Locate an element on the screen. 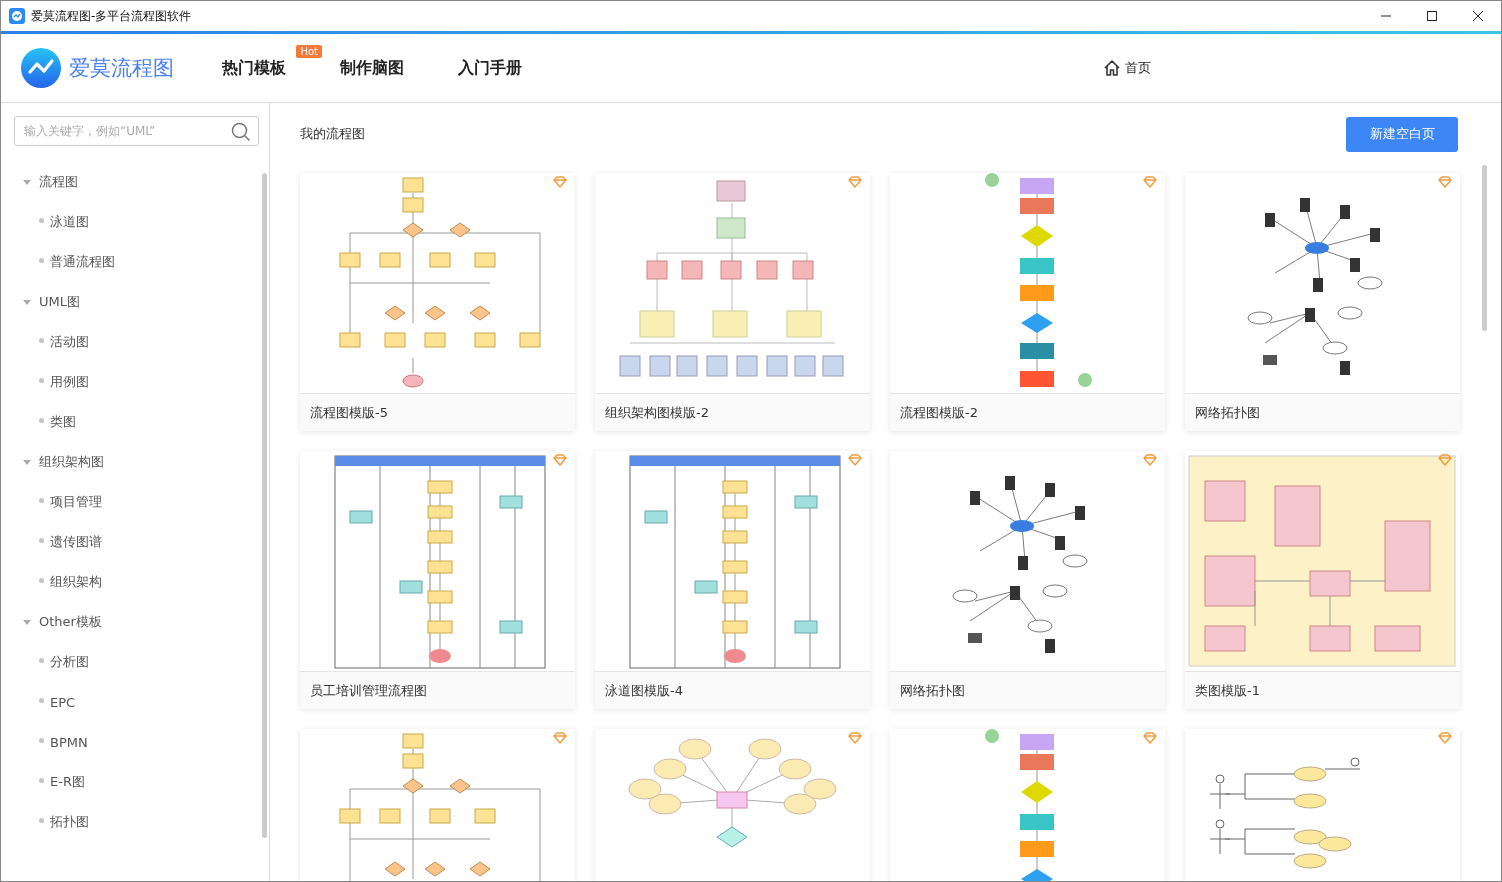 The width and height of the screenshot is (1502, 882). tree-item: 遗传图谱 is located at coordinates (135, 542).